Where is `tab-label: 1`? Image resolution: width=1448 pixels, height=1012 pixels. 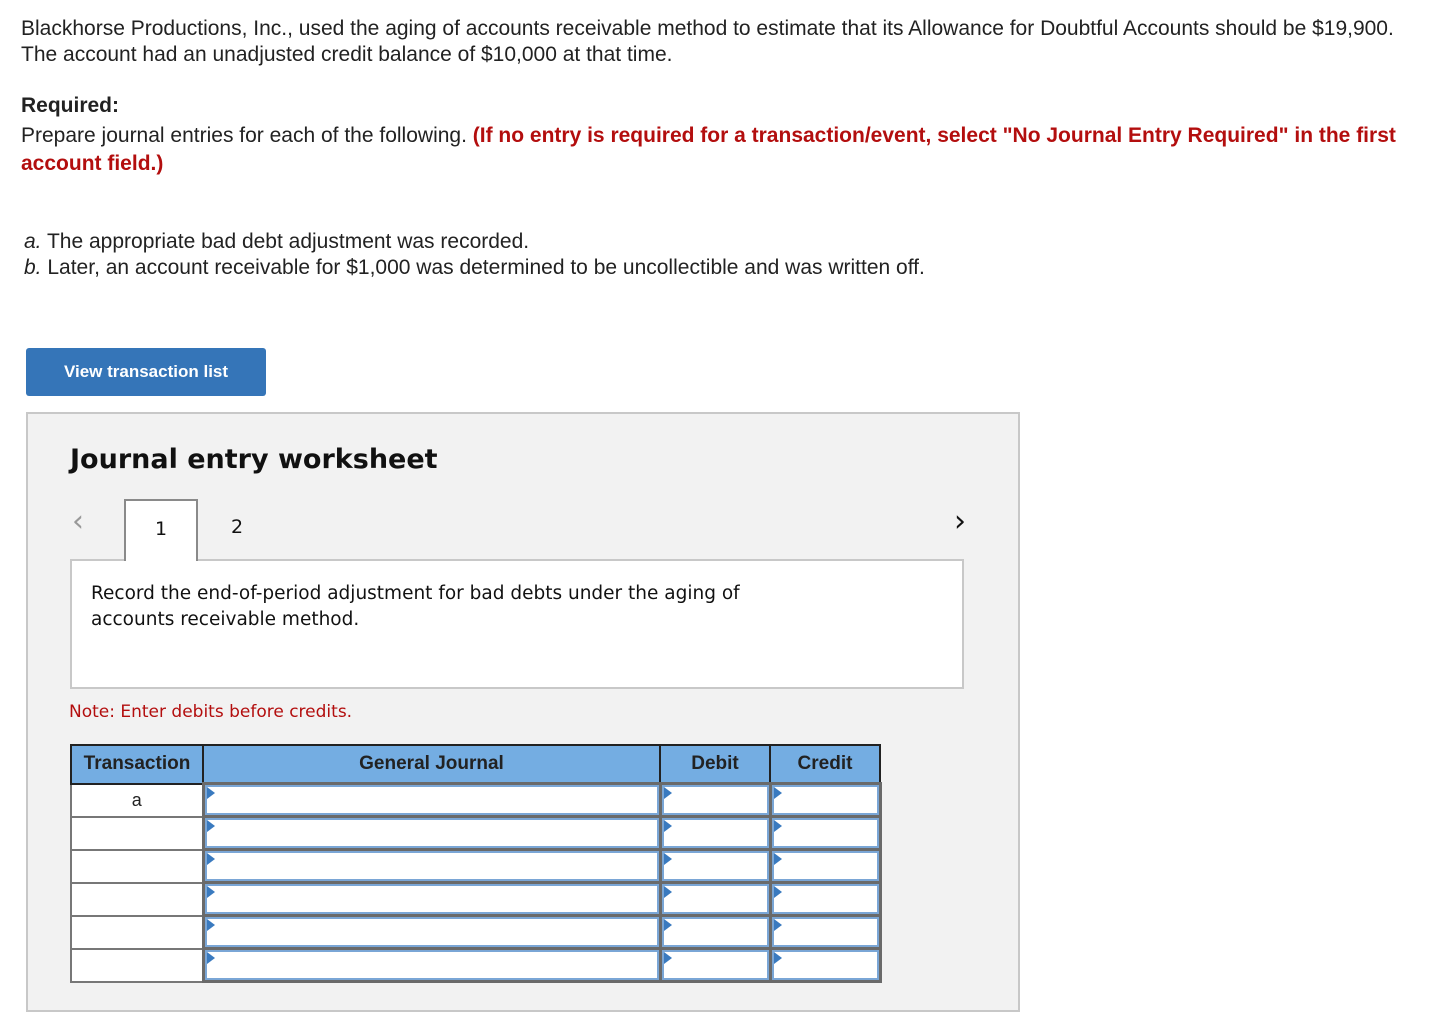 tab-label: 1 is located at coordinates (161, 529).